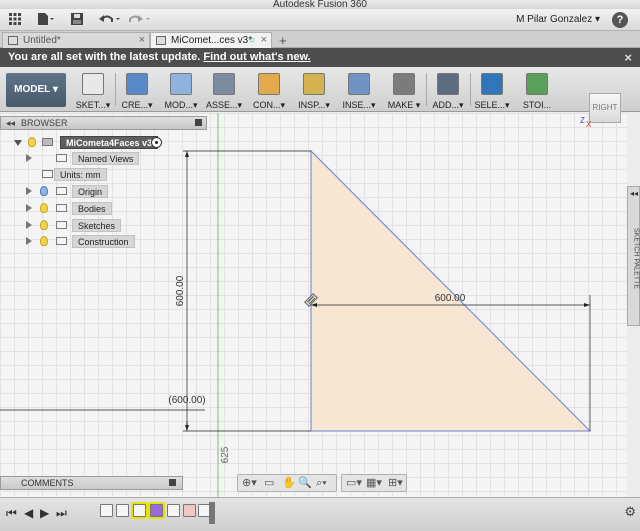 This screenshot has width=640, height=531. Describe the element at coordinates (320, 4) in the screenshot. I see `window-title-bar: Autodesk Fusion 360` at that location.